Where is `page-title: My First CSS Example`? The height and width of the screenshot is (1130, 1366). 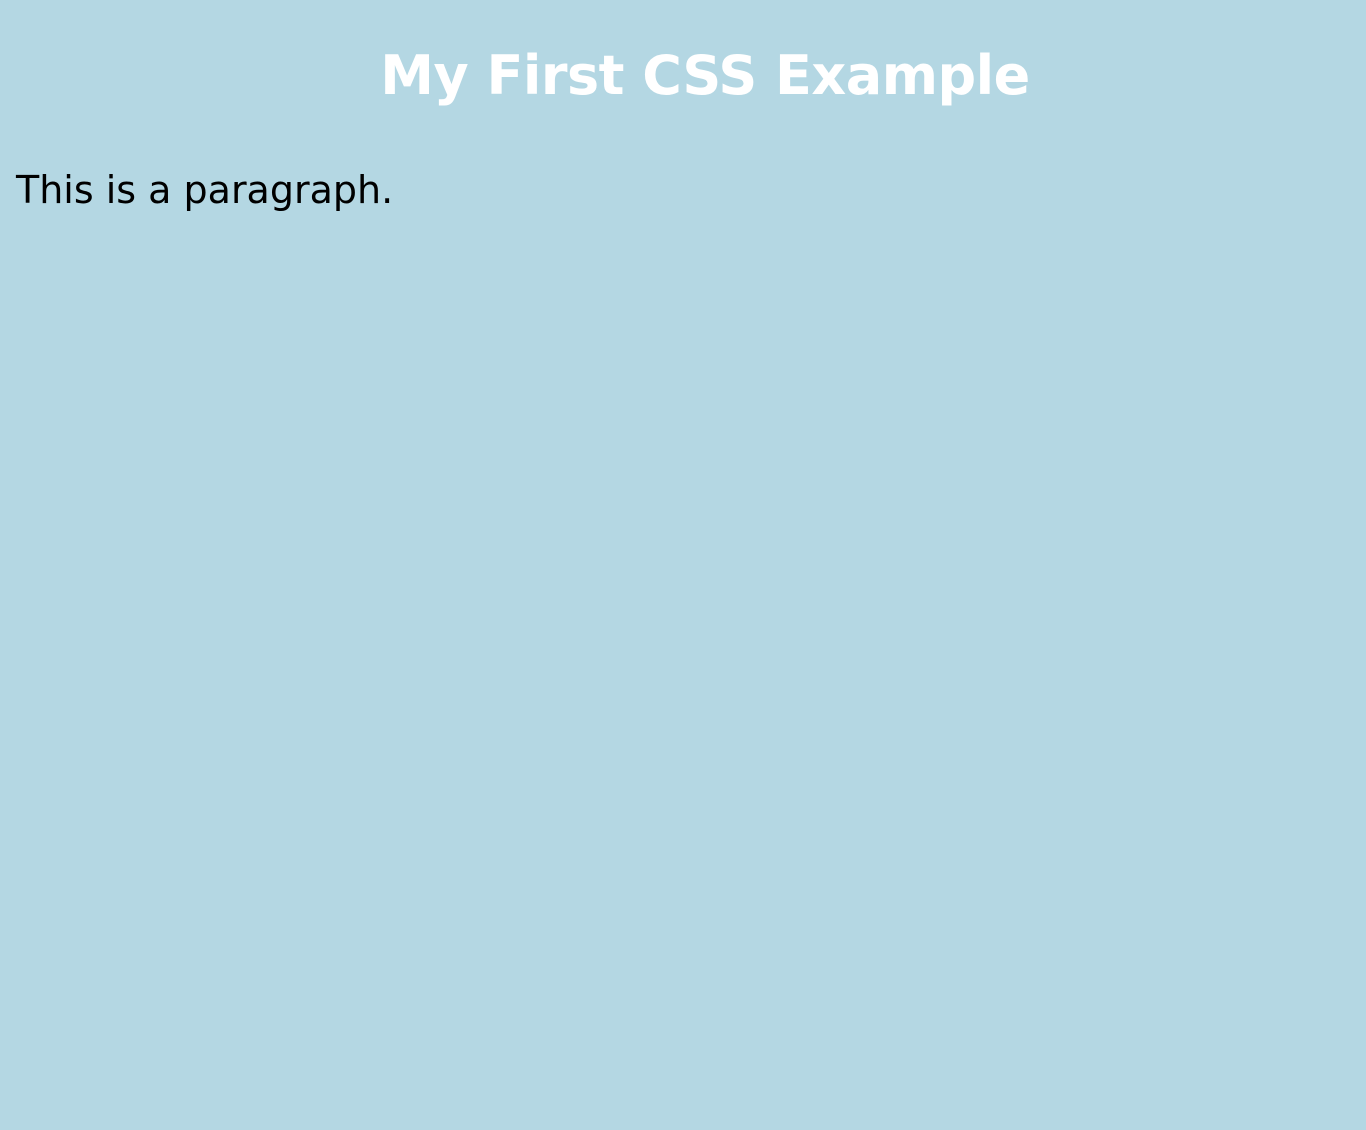
page-title: My First CSS Example is located at coordinates (705, 75).